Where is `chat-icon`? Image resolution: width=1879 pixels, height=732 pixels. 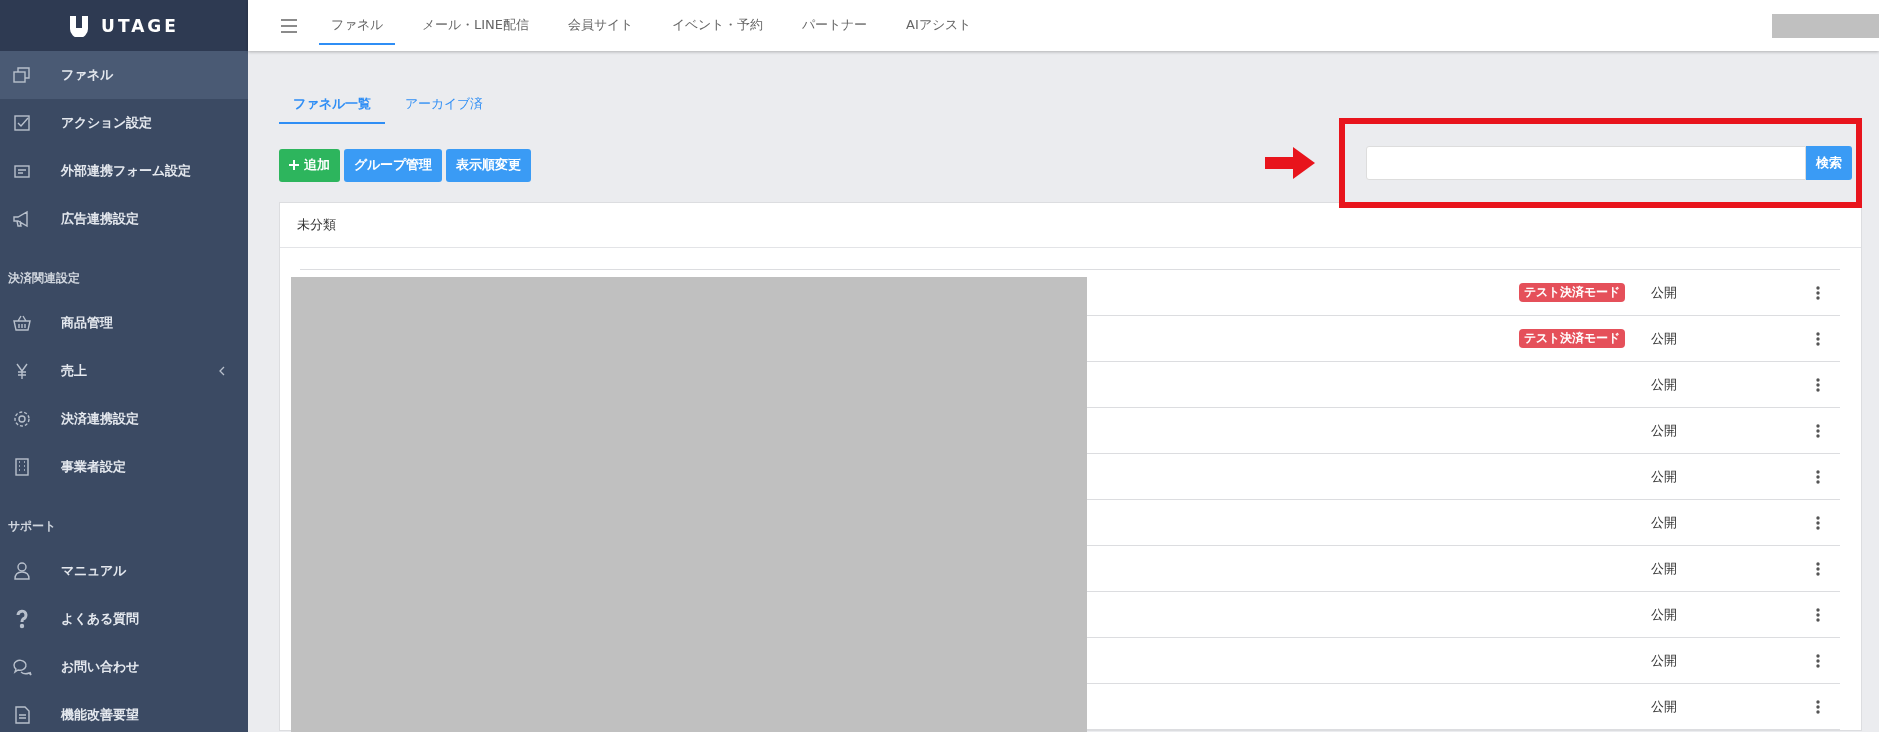 chat-icon is located at coordinates (22, 667).